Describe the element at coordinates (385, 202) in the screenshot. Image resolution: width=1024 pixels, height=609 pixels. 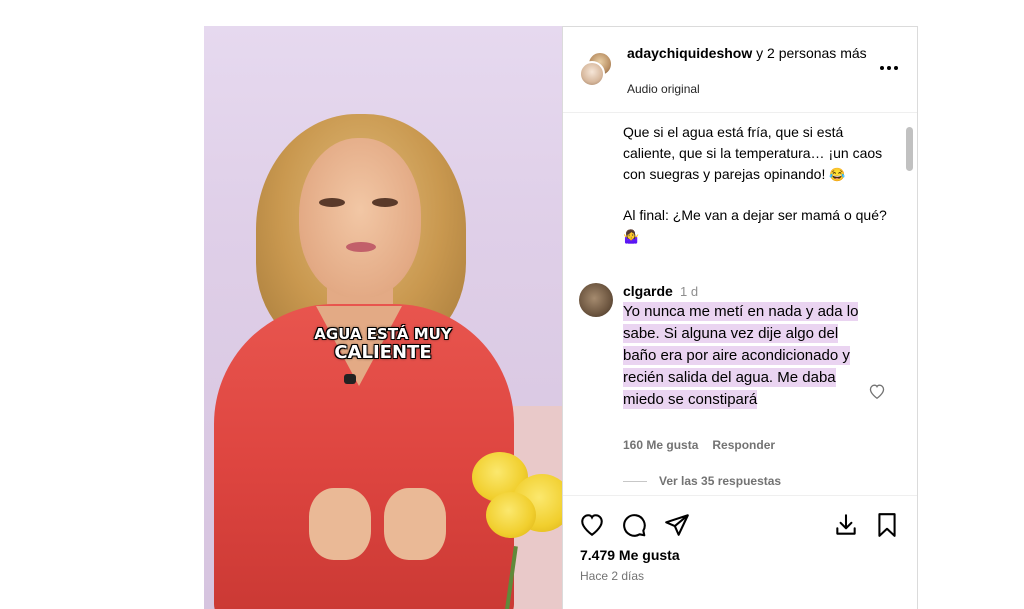
I see `right-eye` at that location.